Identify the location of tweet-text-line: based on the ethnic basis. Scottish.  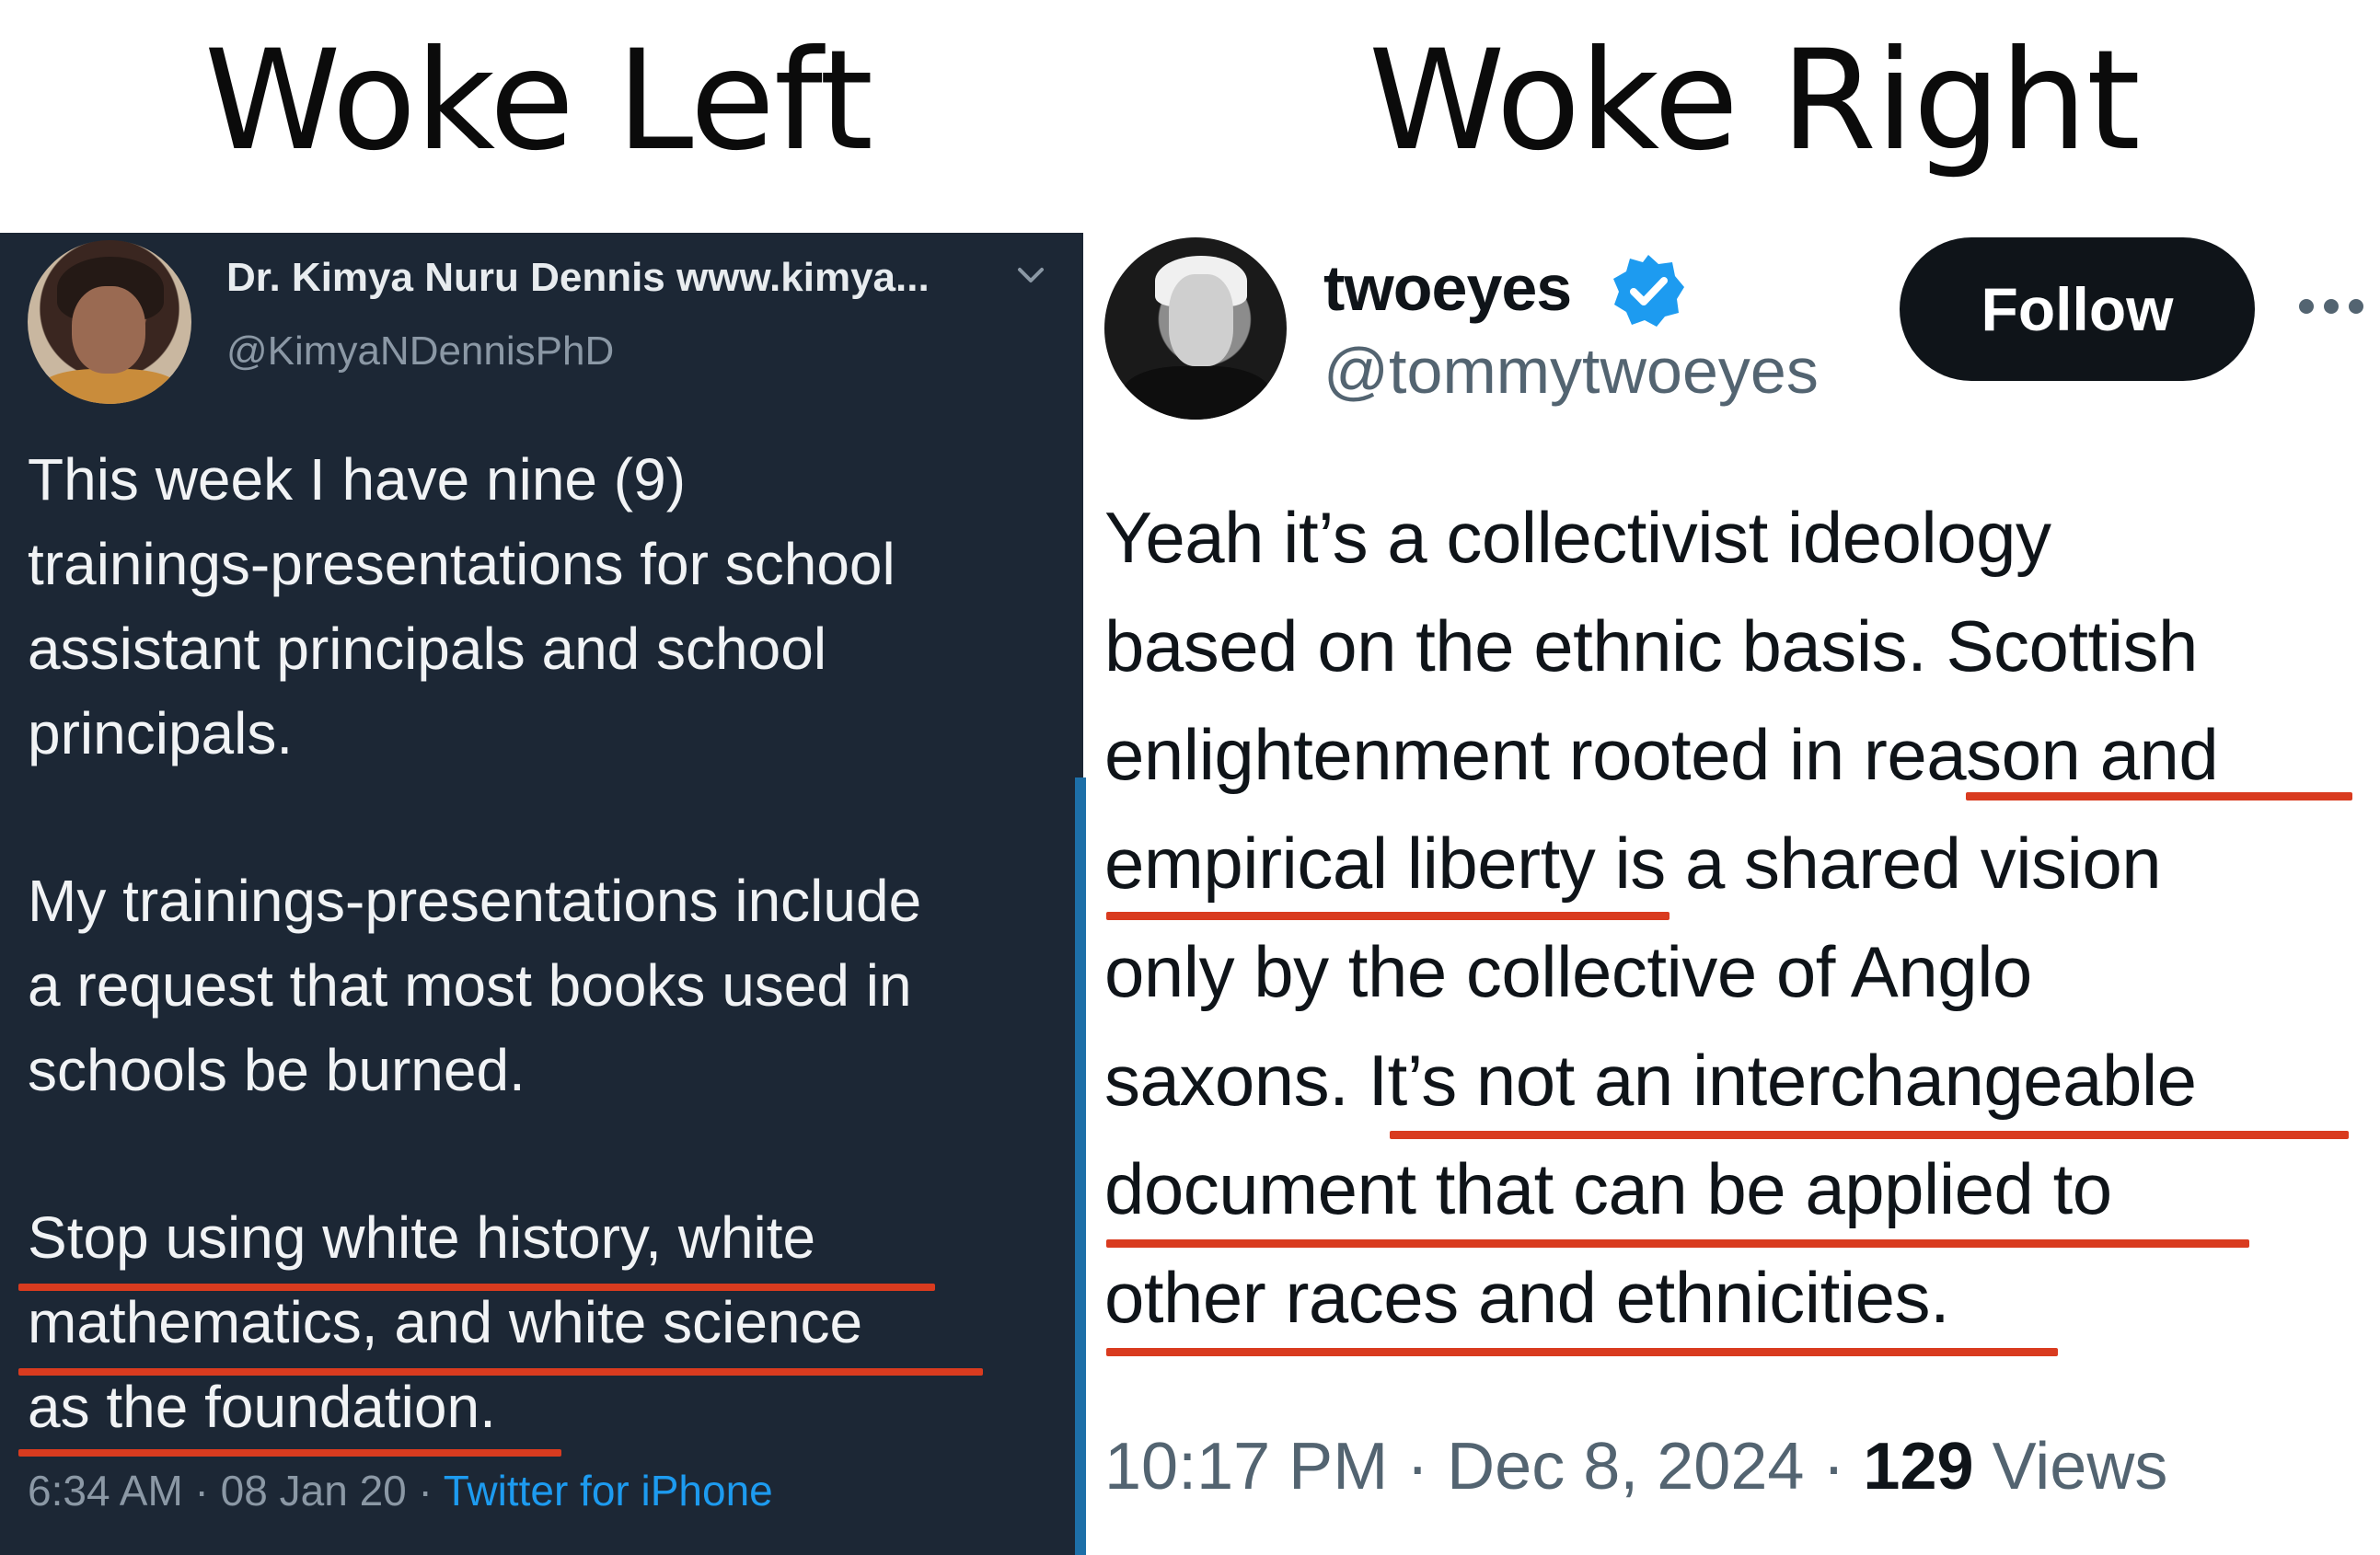
(1651, 646).